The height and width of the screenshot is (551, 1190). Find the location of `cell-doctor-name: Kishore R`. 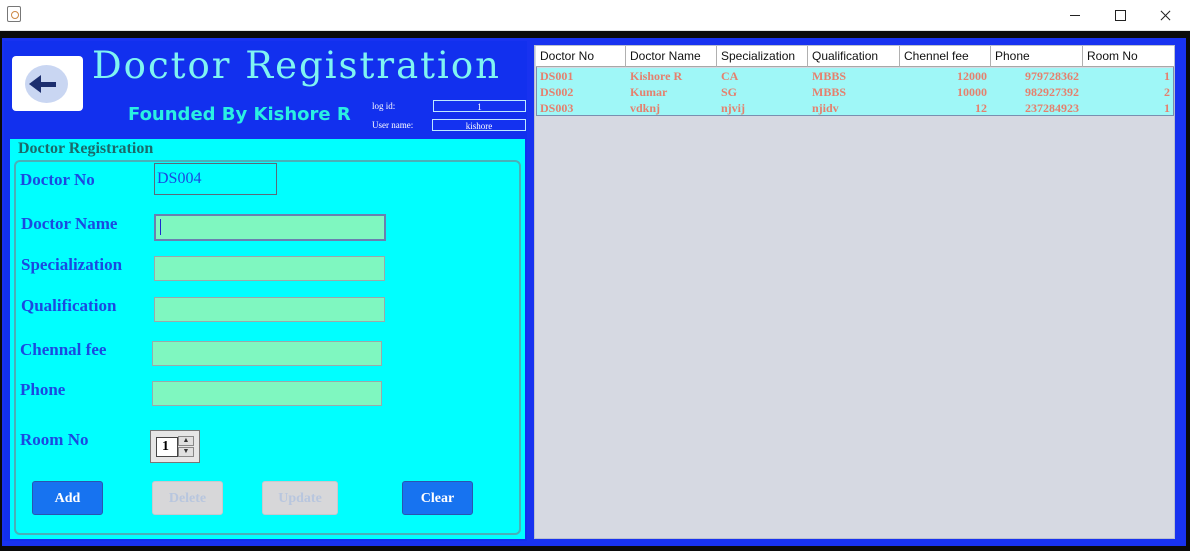

cell-doctor-name: Kishore R is located at coordinates (656, 76).